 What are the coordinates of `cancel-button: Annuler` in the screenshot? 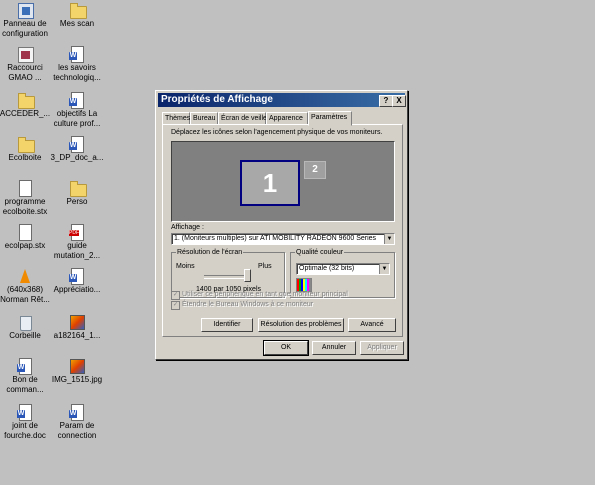 It's located at (334, 348).